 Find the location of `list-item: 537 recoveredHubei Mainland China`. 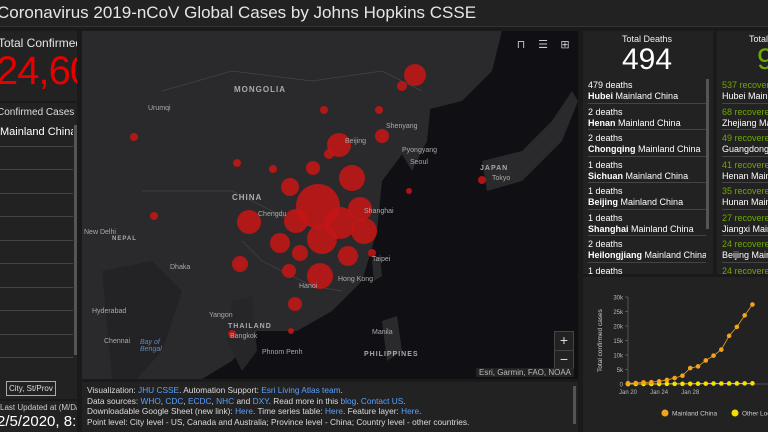

list-item: 537 recoveredHubei Mainland China is located at coordinates (745, 90).